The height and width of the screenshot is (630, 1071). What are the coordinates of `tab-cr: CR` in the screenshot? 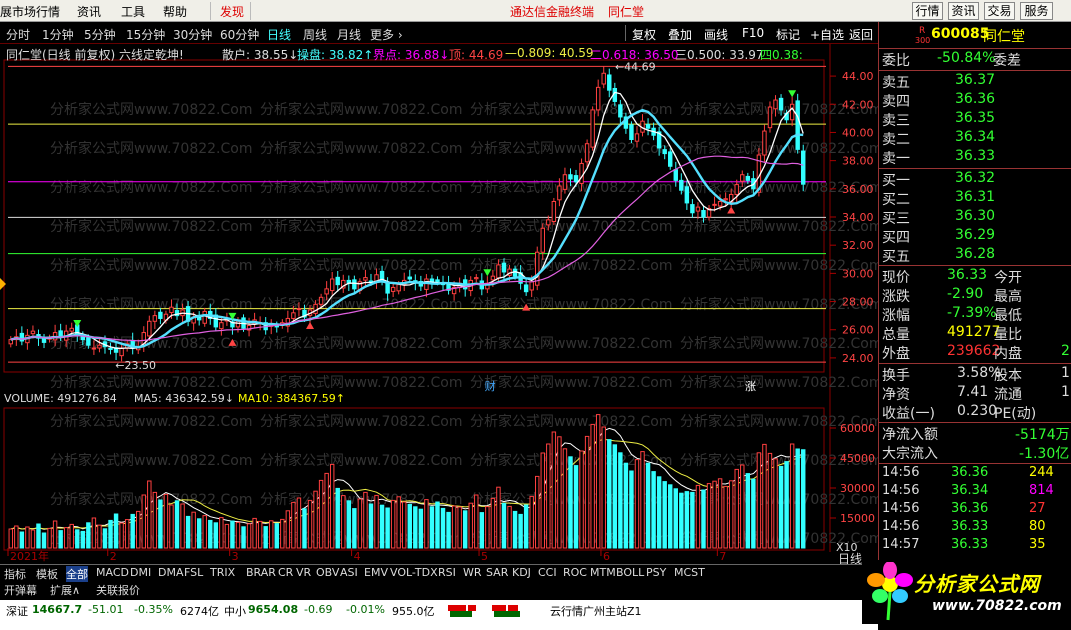 It's located at (285, 572).